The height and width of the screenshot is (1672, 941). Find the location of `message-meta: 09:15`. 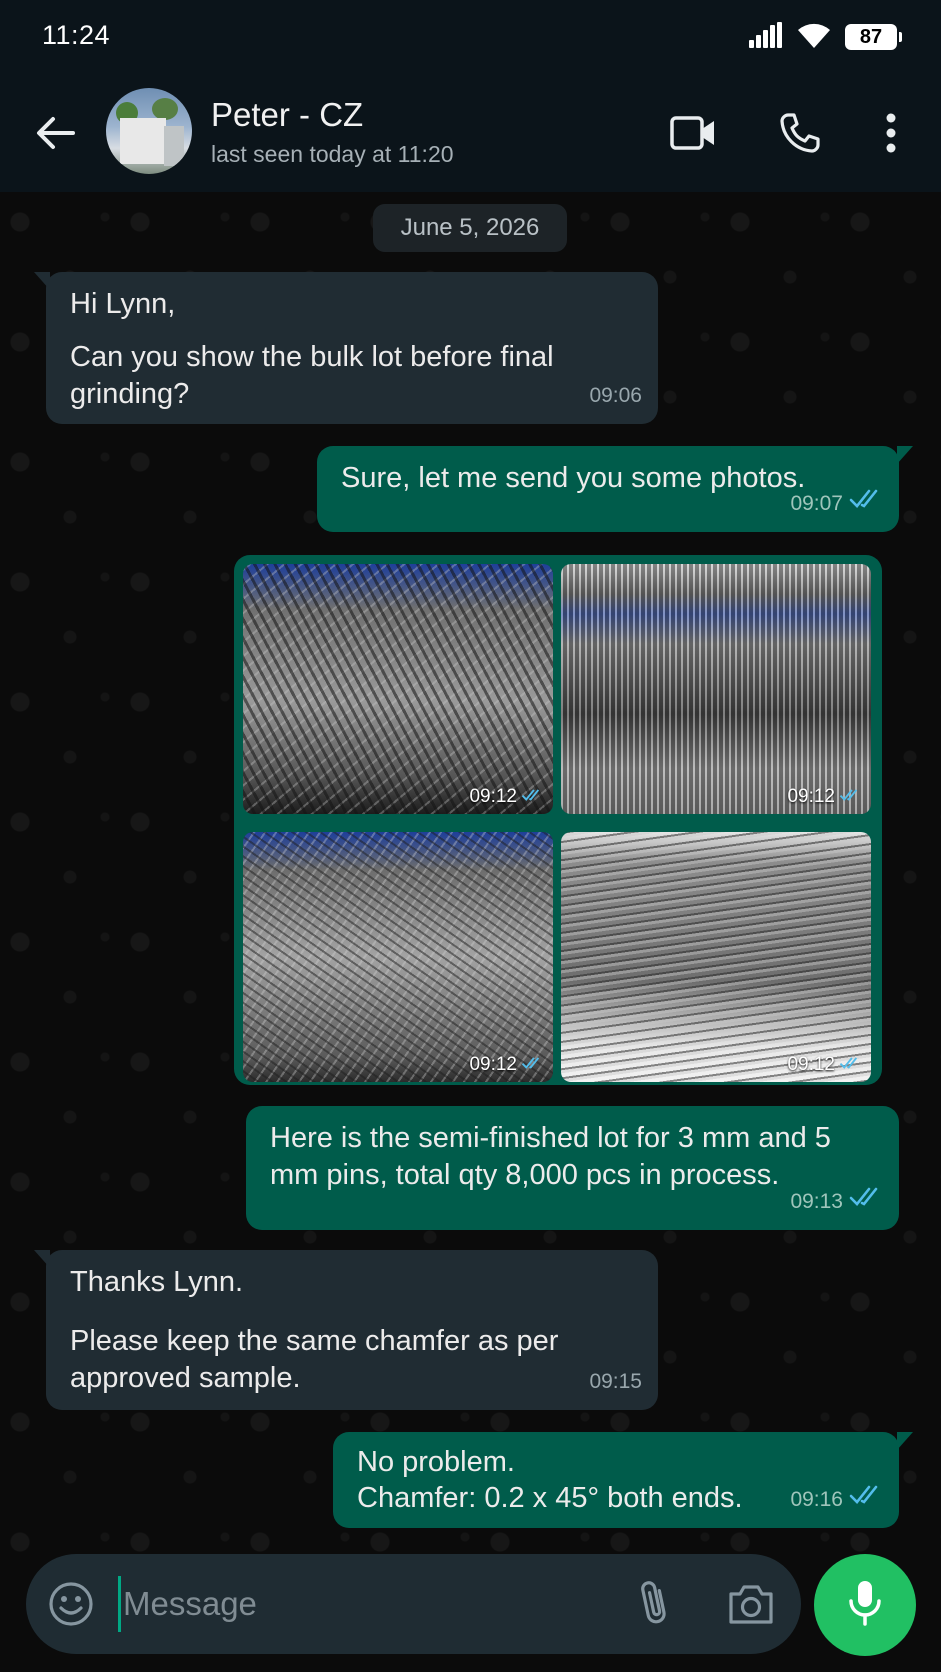

message-meta: 09:15 is located at coordinates (615, 1381).